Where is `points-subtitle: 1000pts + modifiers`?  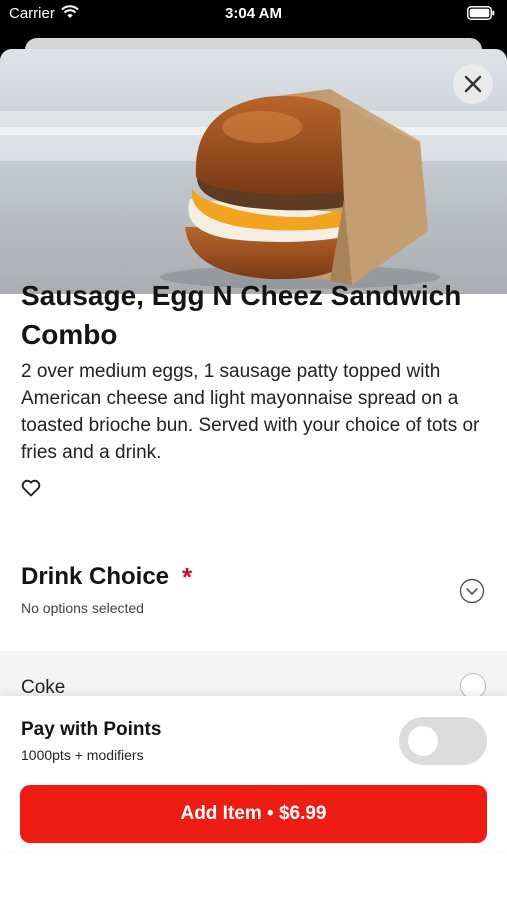
points-subtitle: 1000pts + modifiers is located at coordinates (82, 755).